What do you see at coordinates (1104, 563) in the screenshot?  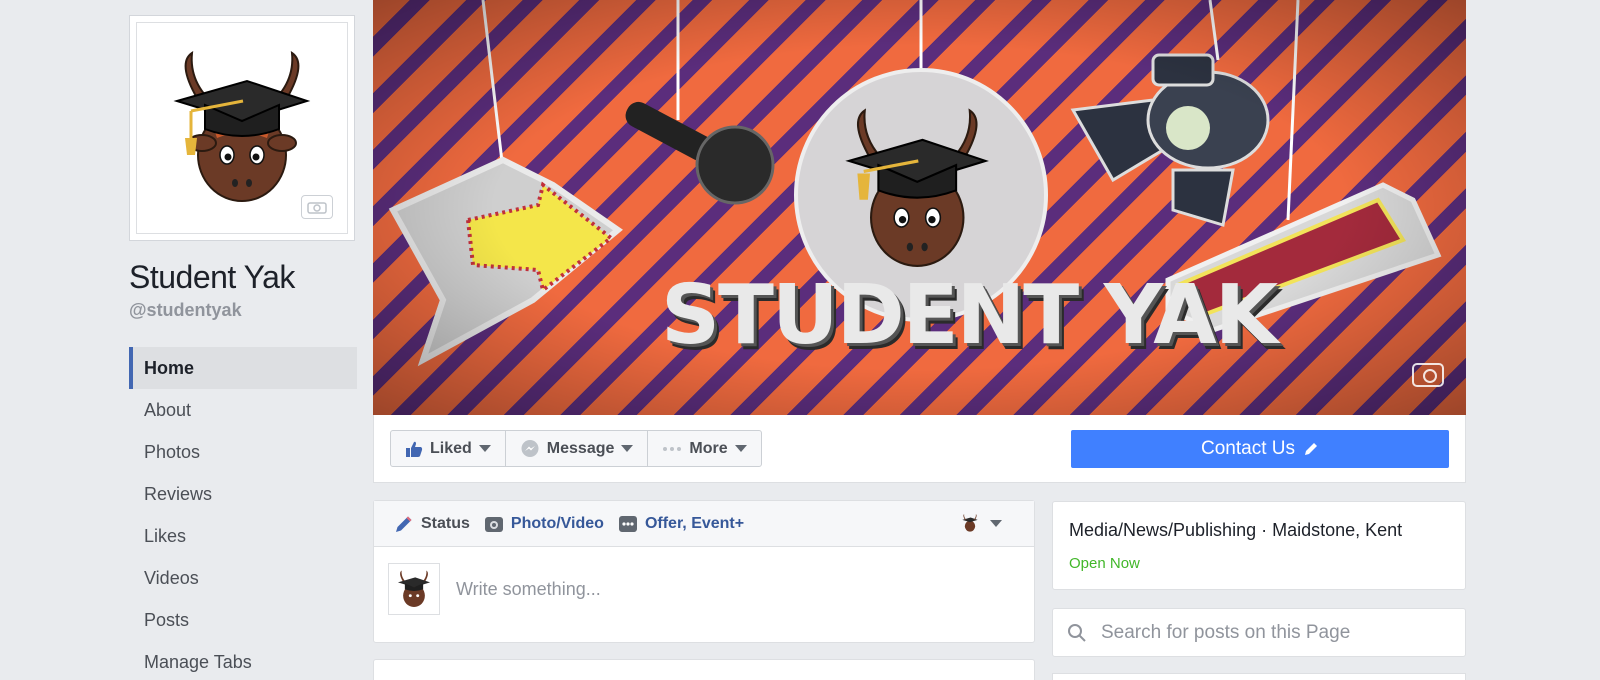 I see `open-status: Open Now` at bounding box center [1104, 563].